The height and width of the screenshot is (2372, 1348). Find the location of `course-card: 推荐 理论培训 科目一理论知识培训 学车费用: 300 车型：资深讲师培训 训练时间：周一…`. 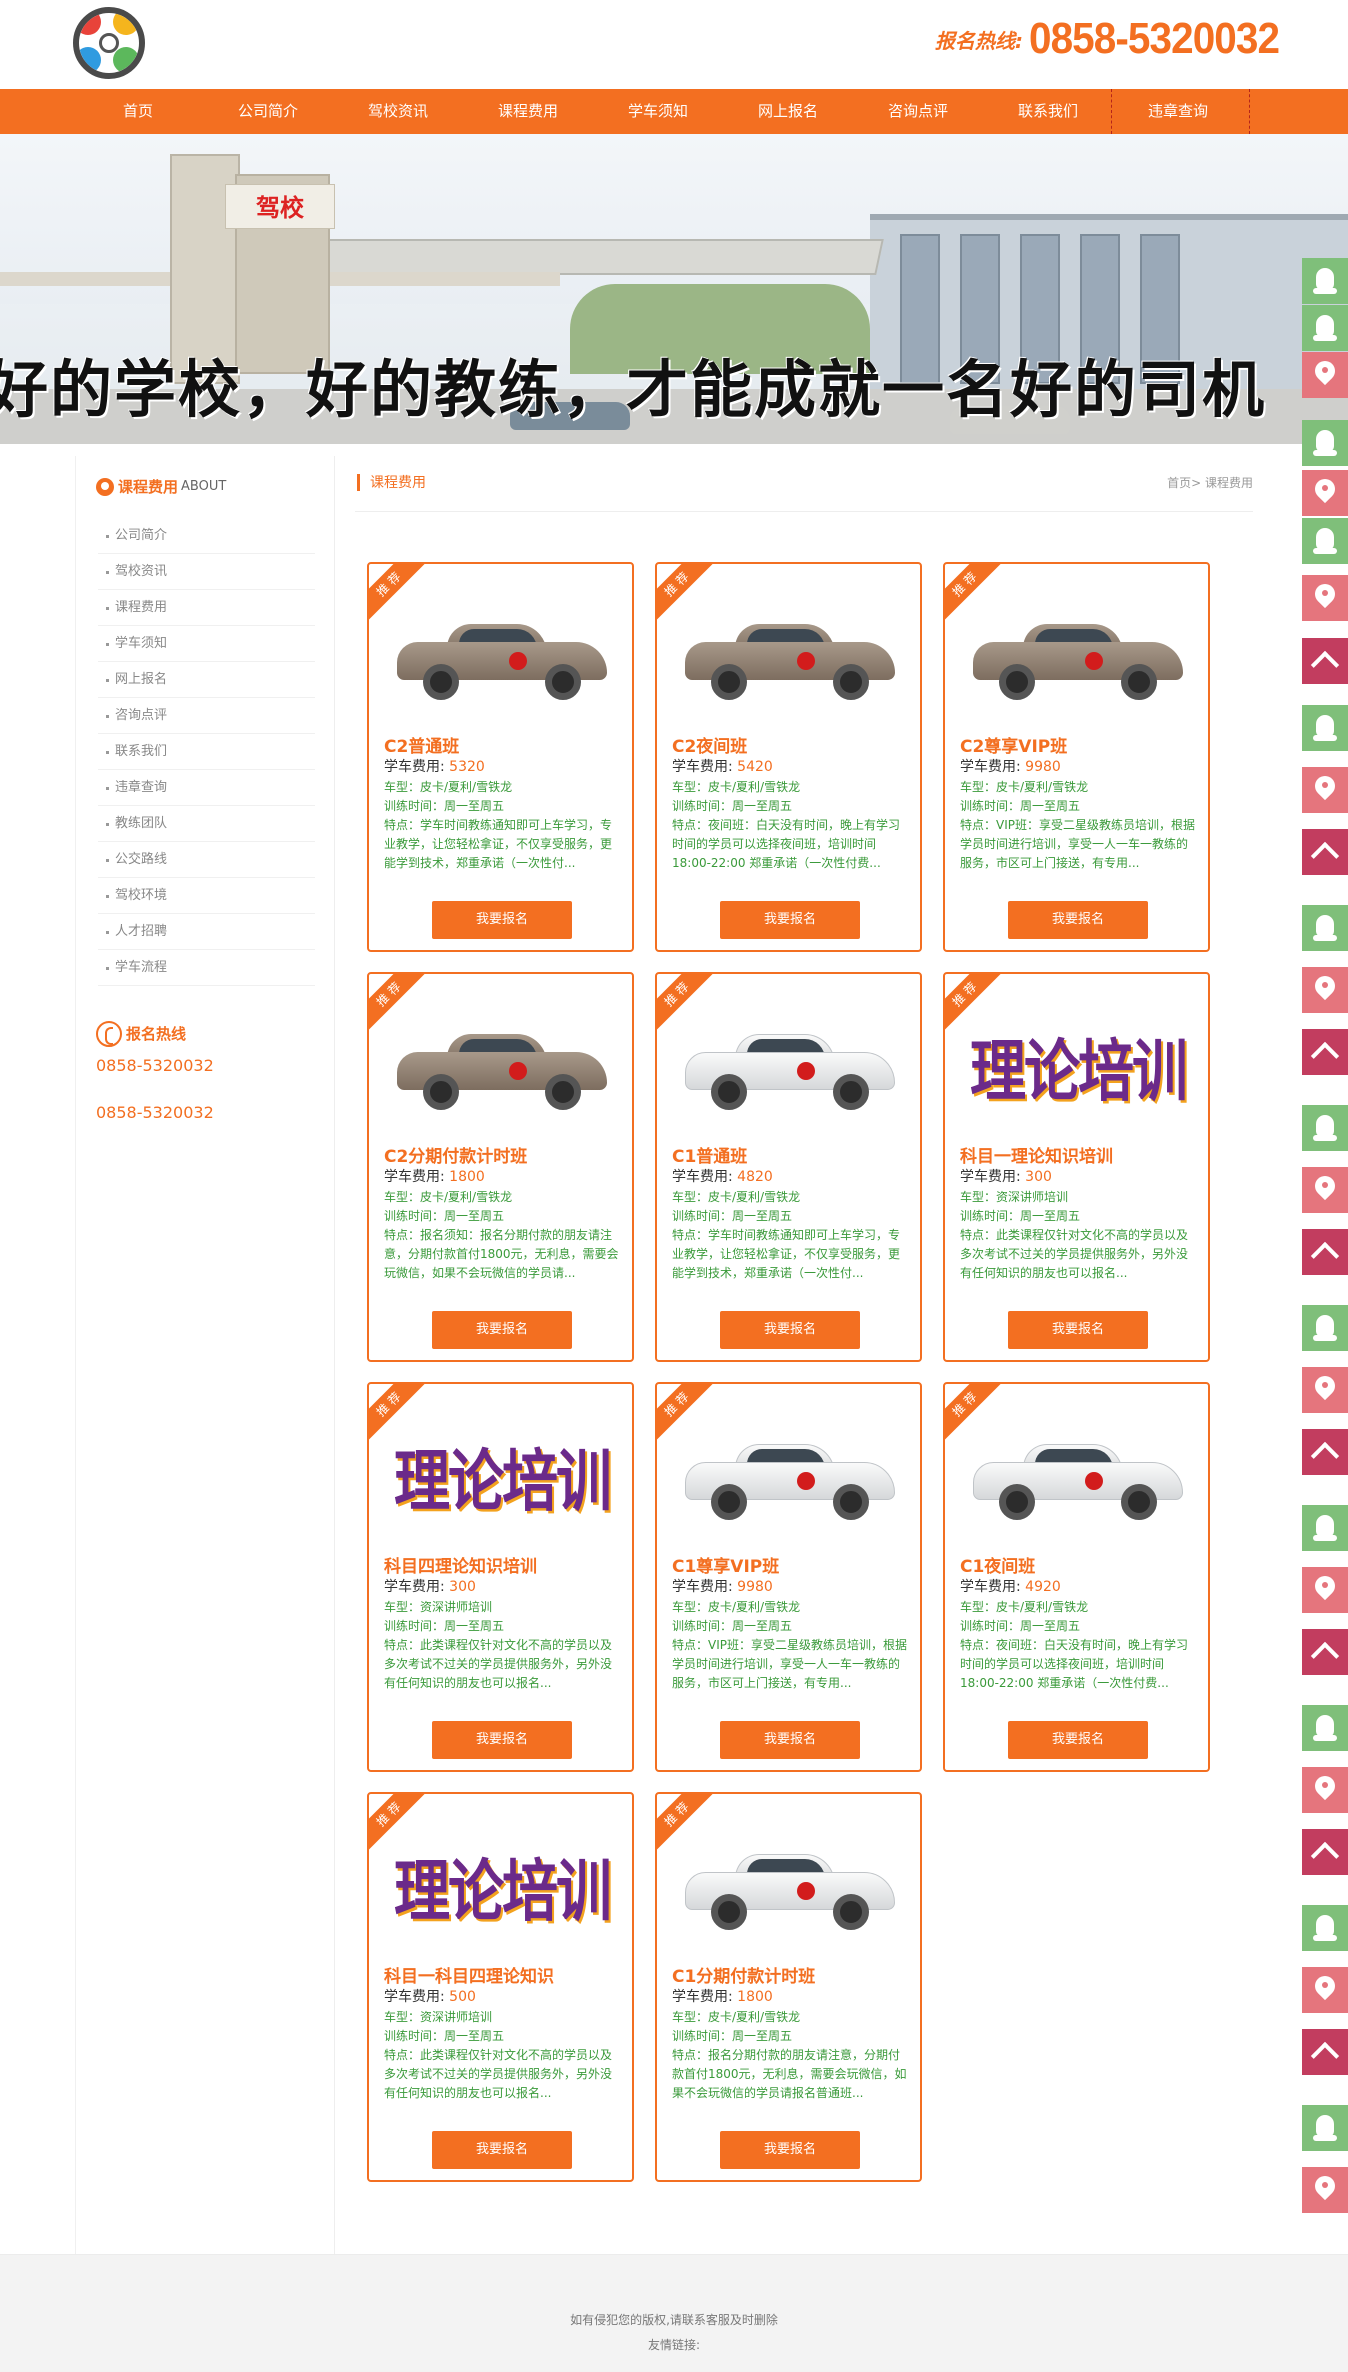

course-card: 推荐 理论培训 科目一理论知识培训 学车费用: 300 车型：资深讲师培训 训练时间：周一… is located at coordinates (1076, 1167).